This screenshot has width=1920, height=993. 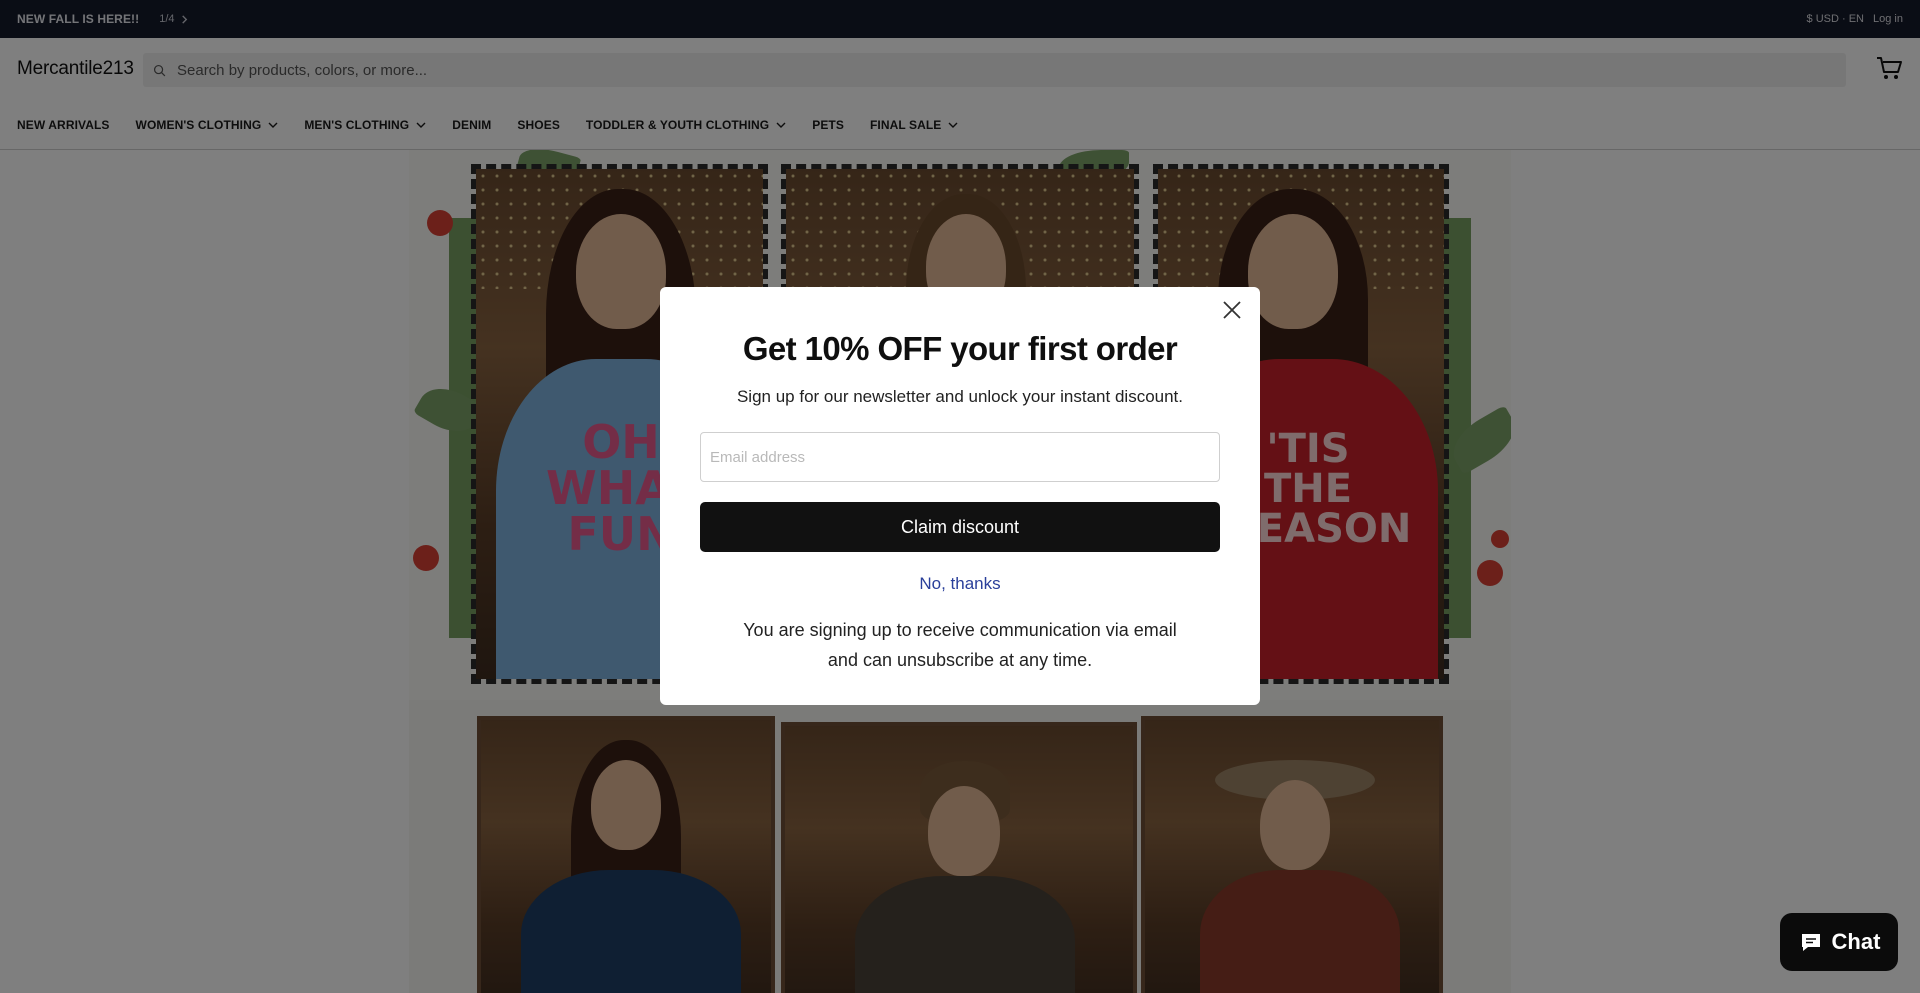 What do you see at coordinates (1232, 310) in the screenshot?
I see `close-icon` at bounding box center [1232, 310].